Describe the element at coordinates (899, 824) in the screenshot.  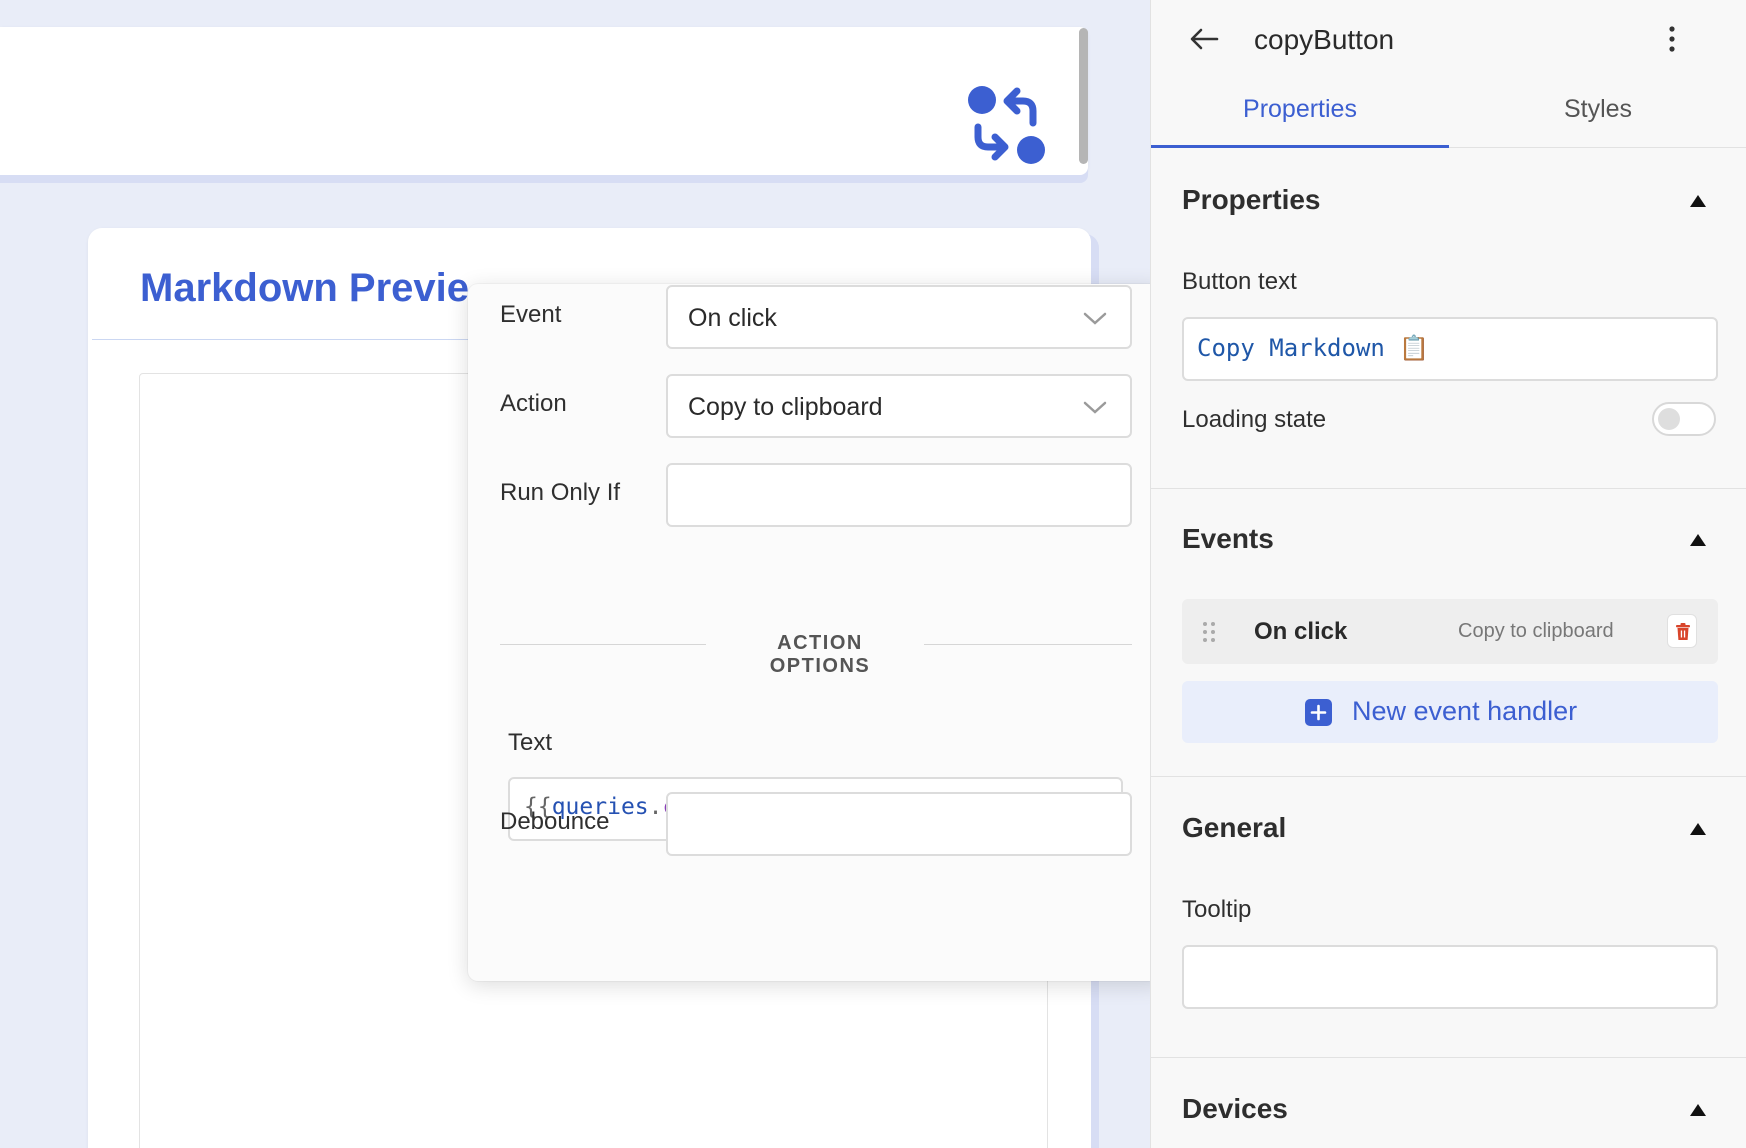
I see `debounce-input` at that location.